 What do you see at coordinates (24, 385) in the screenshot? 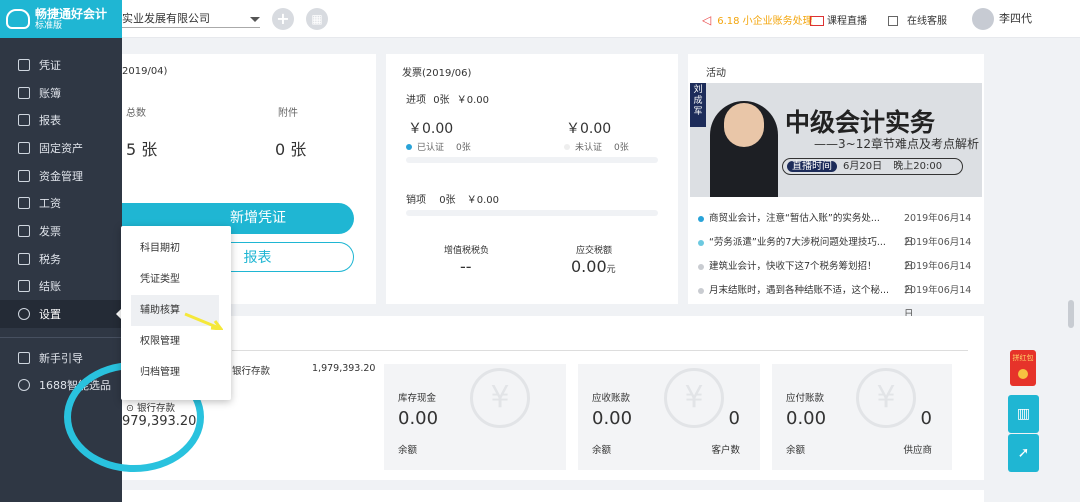
I see `shop-icon` at bounding box center [24, 385].